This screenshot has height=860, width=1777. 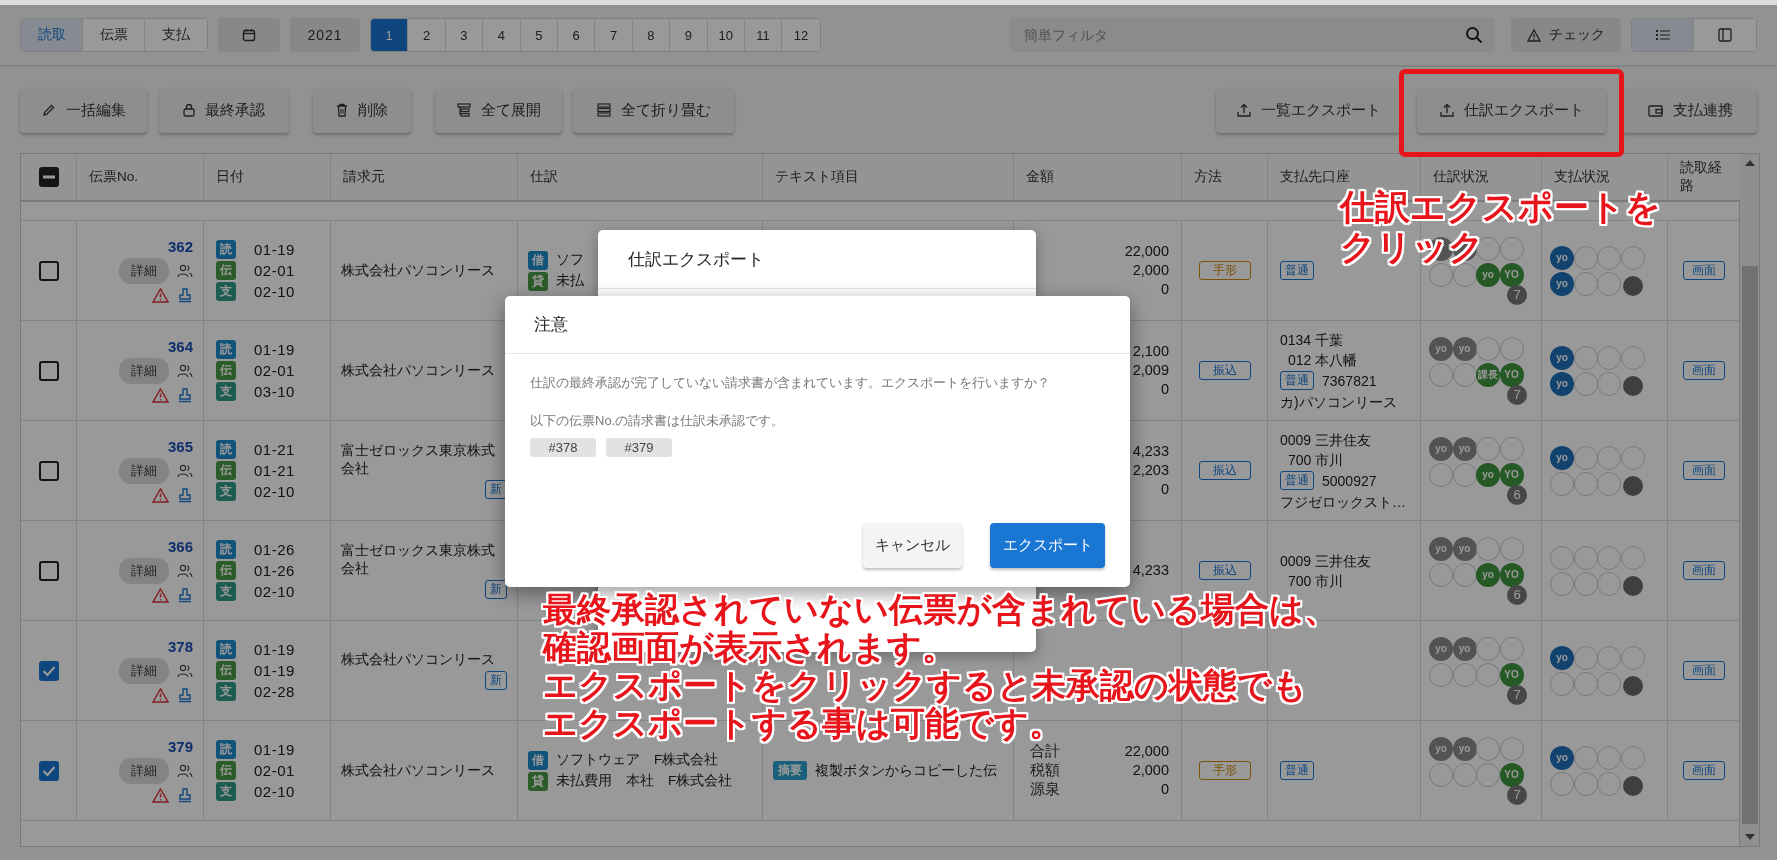 I want to click on upload-icon, so click(x=1243, y=110).